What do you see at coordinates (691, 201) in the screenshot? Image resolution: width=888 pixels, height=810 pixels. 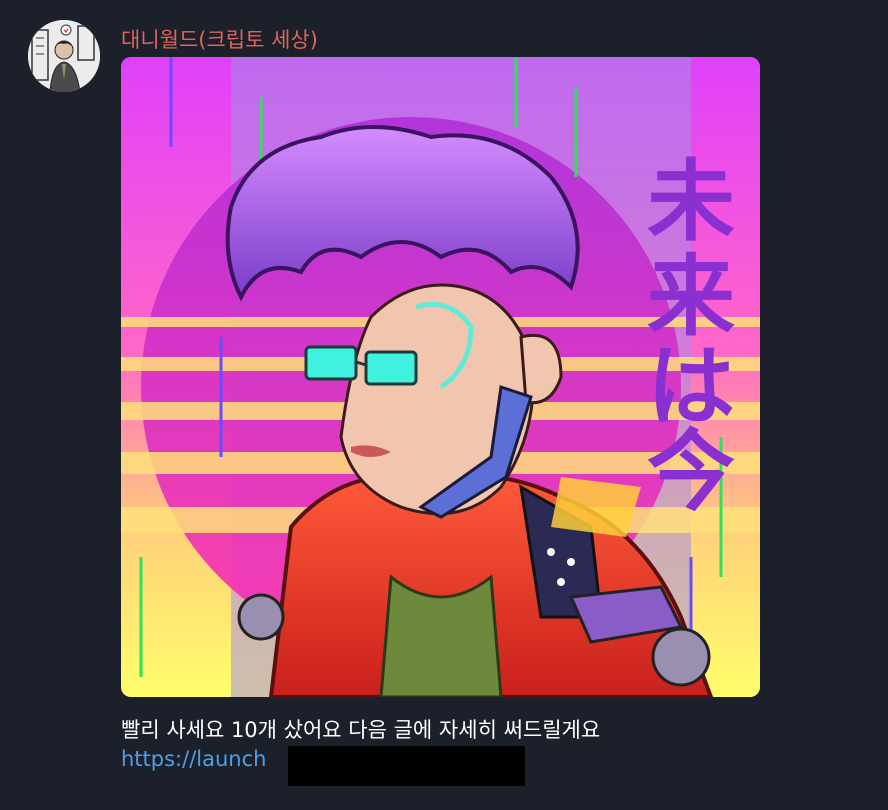 I see `svg-text: 未` at bounding box center [691, 201].